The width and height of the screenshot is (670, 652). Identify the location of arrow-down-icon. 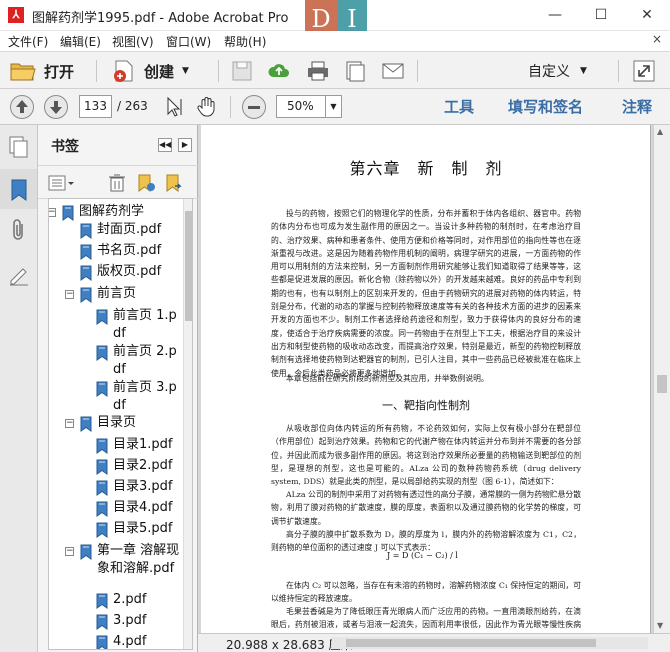
(56, 107).